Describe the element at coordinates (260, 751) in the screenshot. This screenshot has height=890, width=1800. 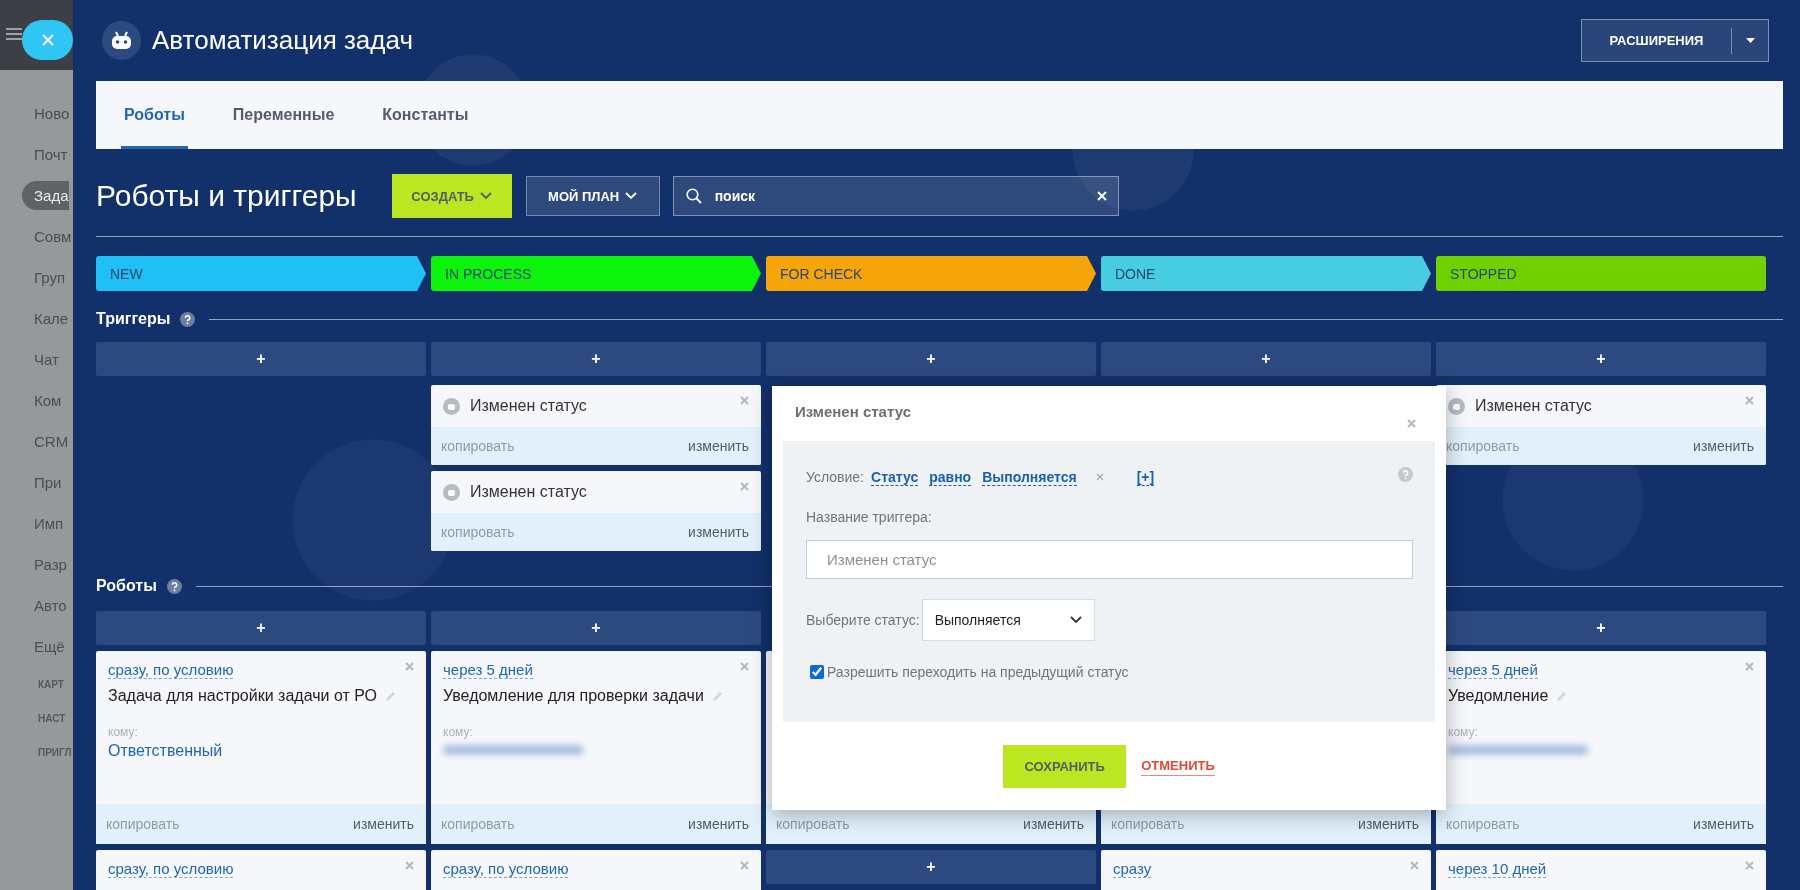
I see `recipient-link: Ответственный` at that location.